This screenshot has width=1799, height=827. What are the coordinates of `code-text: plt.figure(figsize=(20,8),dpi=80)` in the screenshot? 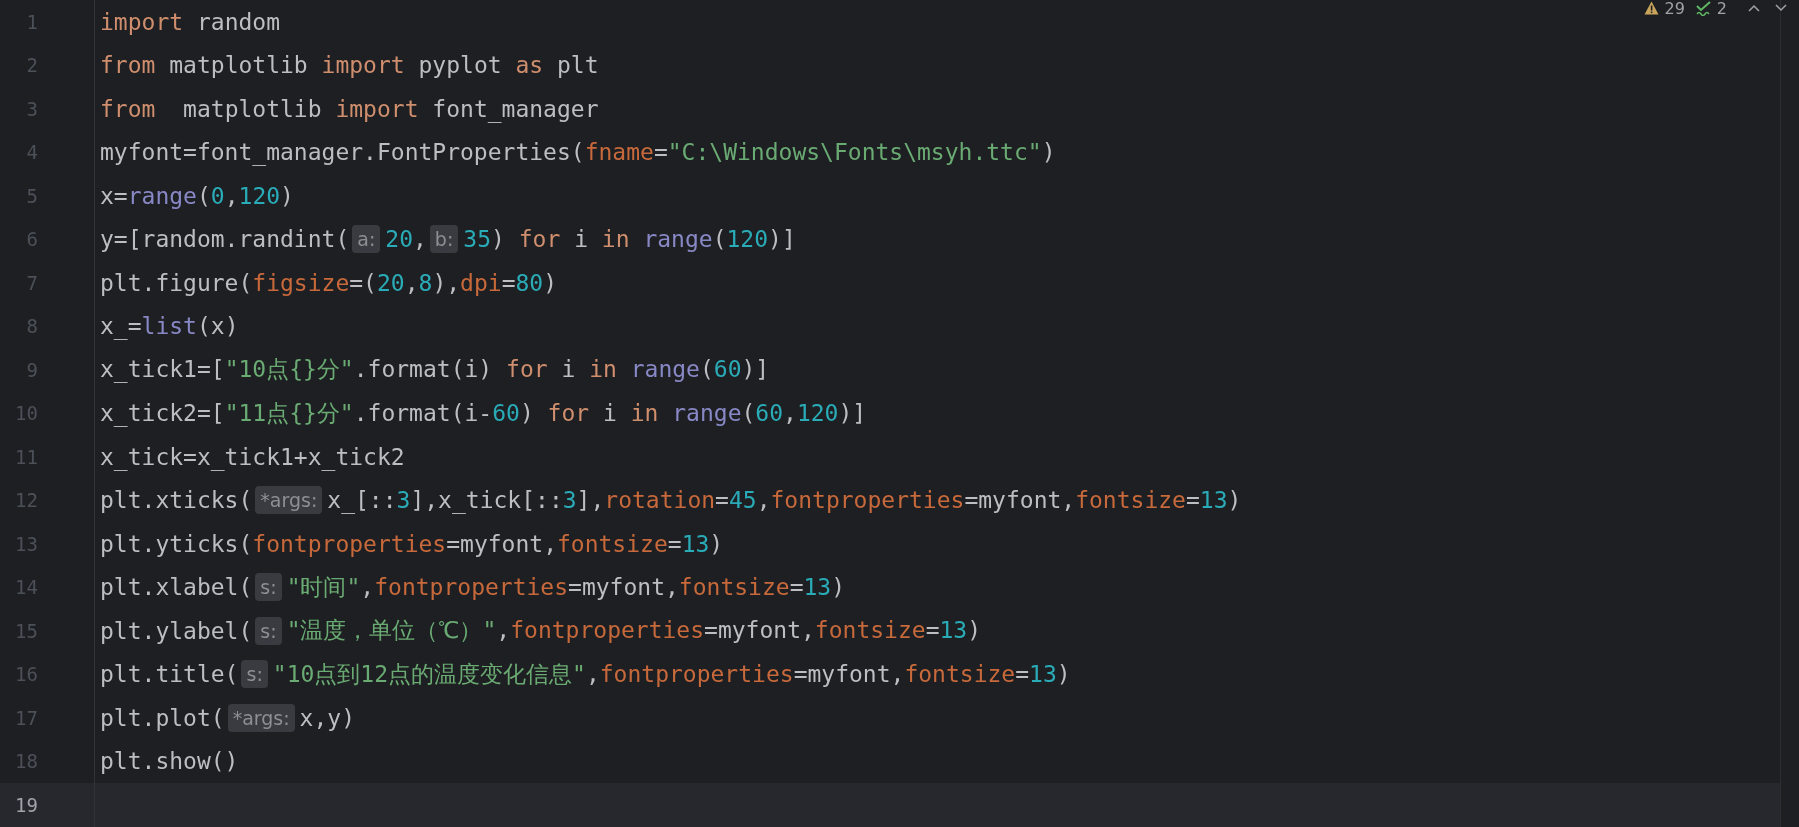 It's located at (329, 282).